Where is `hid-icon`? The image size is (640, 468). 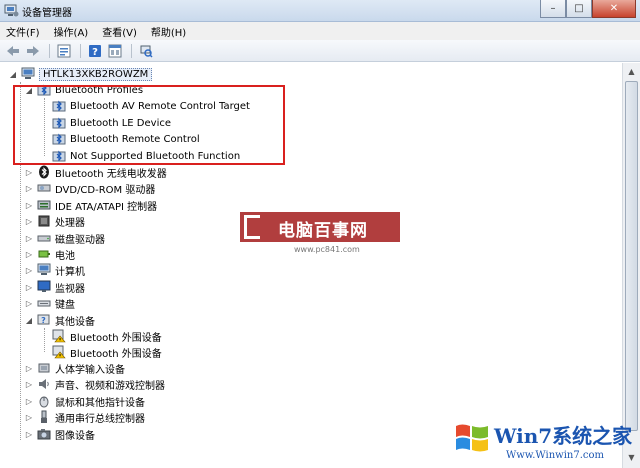 hid-icon is located at coordinates (44, 368).